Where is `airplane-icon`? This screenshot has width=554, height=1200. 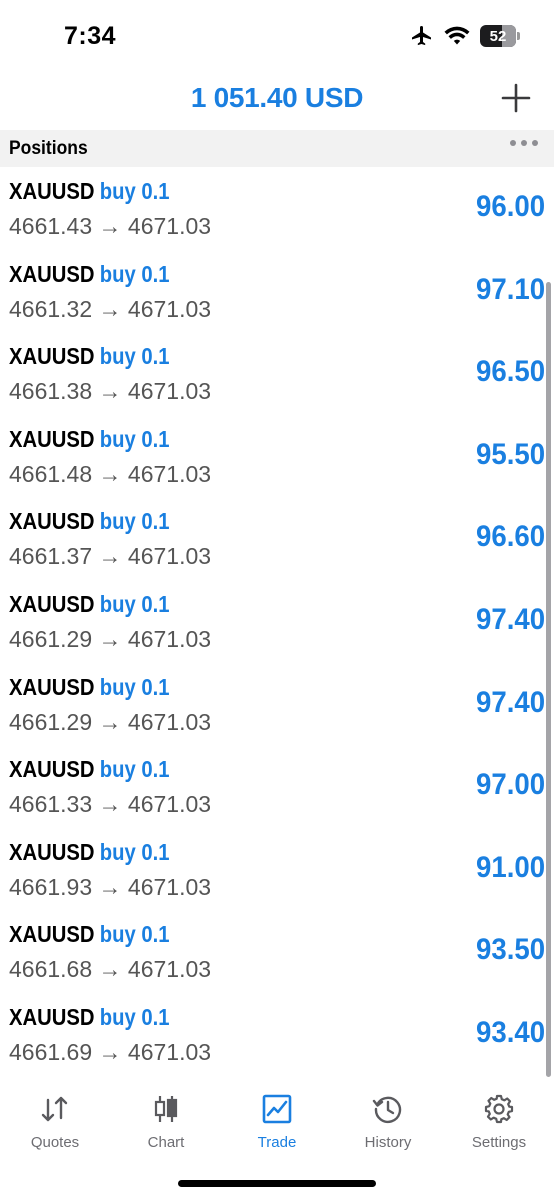
airplane-icon is located at coordinates (421, 36).